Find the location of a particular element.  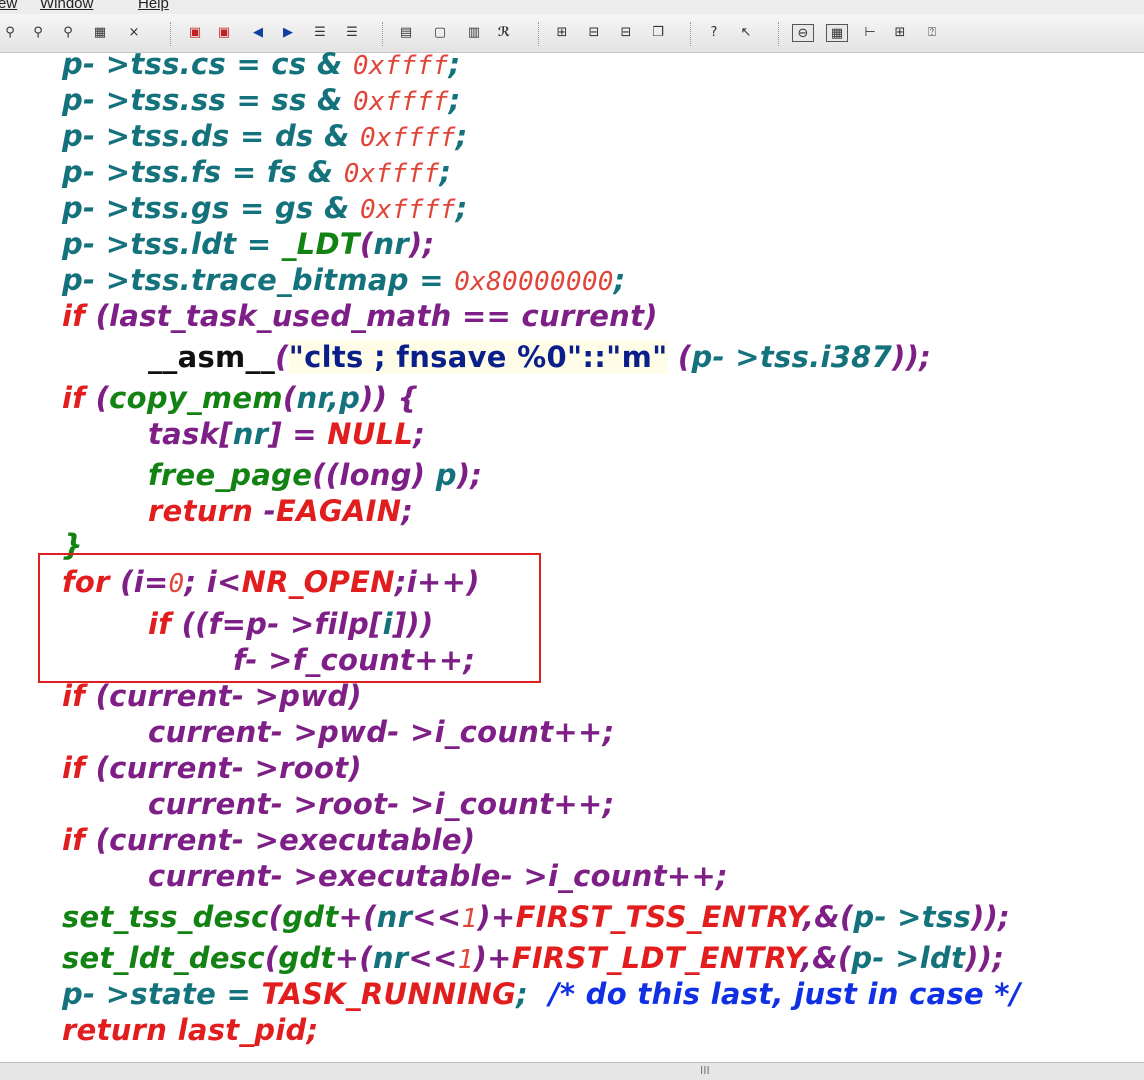

forward-arrow-icon: ▶ is located at coordinates (288, 33).